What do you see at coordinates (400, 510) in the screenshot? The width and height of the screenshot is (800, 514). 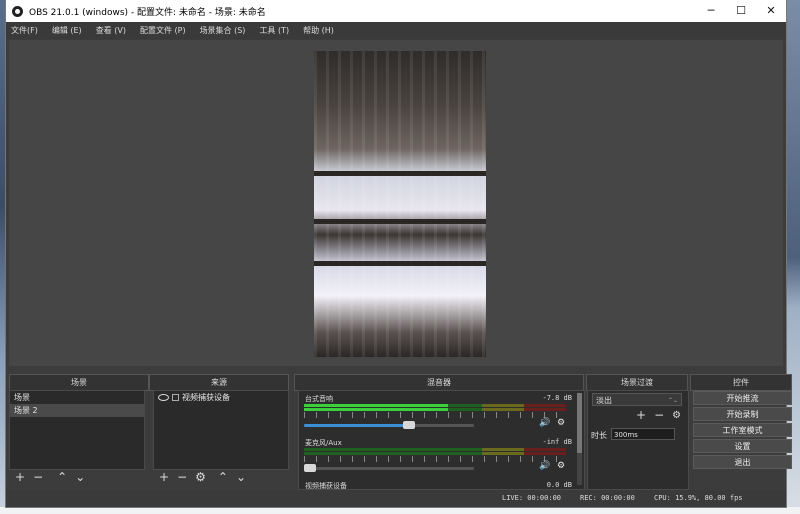 I see `taskbar-strip` at bounding box center [400, 510].